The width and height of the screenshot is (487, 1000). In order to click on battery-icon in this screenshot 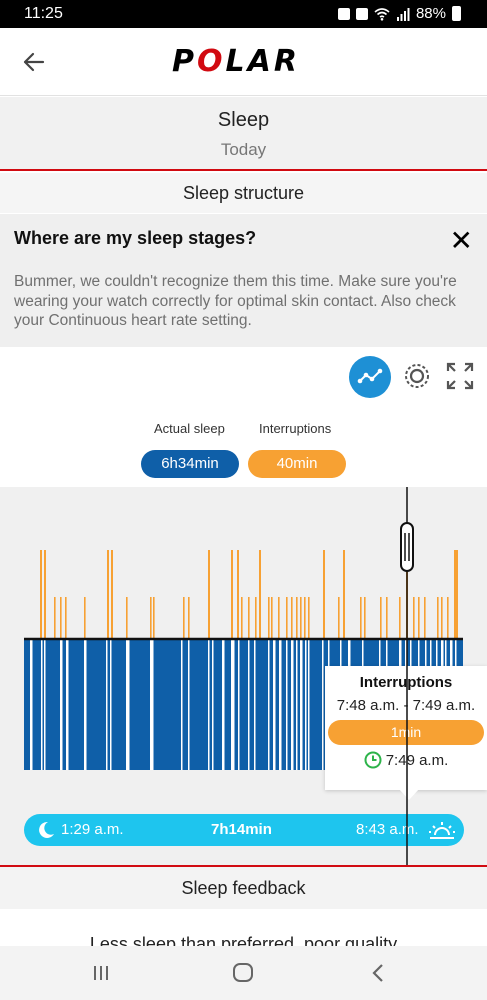, I will do `click(456, 13)`.